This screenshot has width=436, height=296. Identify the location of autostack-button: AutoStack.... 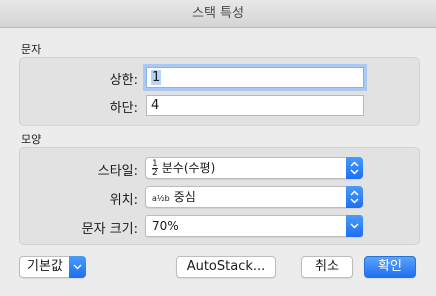
(226, 267).